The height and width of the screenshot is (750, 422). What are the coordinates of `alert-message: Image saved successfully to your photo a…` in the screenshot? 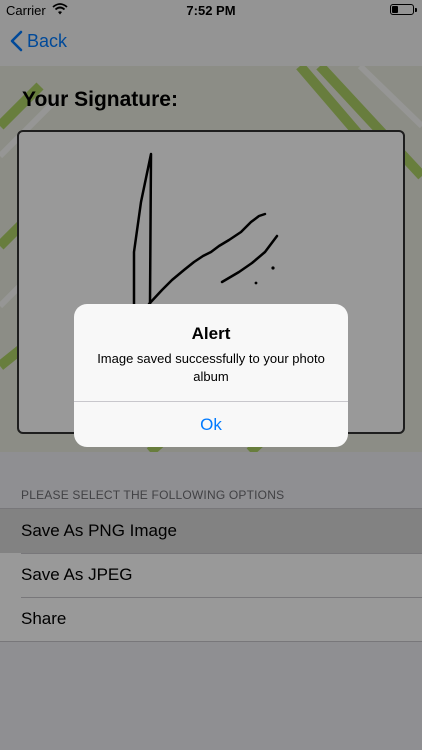 It's located at (211, 367).